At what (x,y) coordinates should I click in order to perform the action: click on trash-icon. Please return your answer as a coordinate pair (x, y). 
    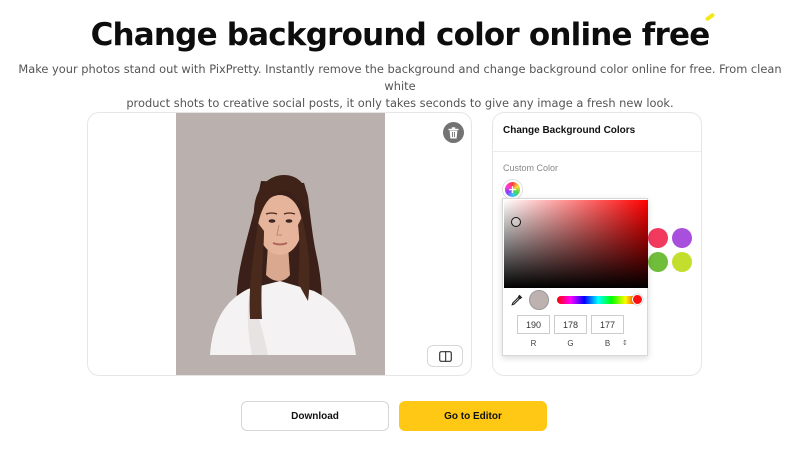
    Looking at the image, I should click on (453, 132).